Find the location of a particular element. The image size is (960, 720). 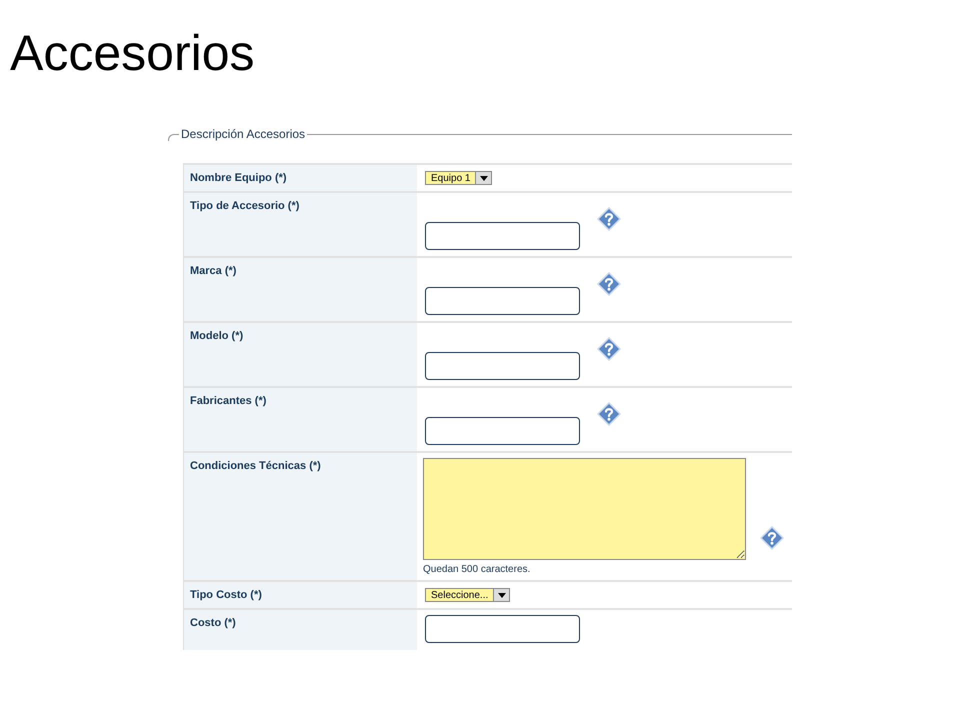

slide-title: Accesorios is located at coordinates (132, 53).